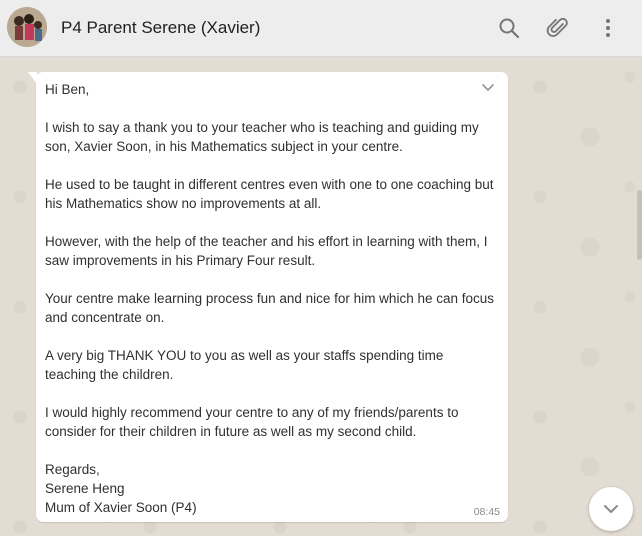 This screenshot has width=642, height=536. What do you see at coordinates (486, 512) in the screenshot?
I see `message-timestamp: 08:45` at bounding box center [486, 512].